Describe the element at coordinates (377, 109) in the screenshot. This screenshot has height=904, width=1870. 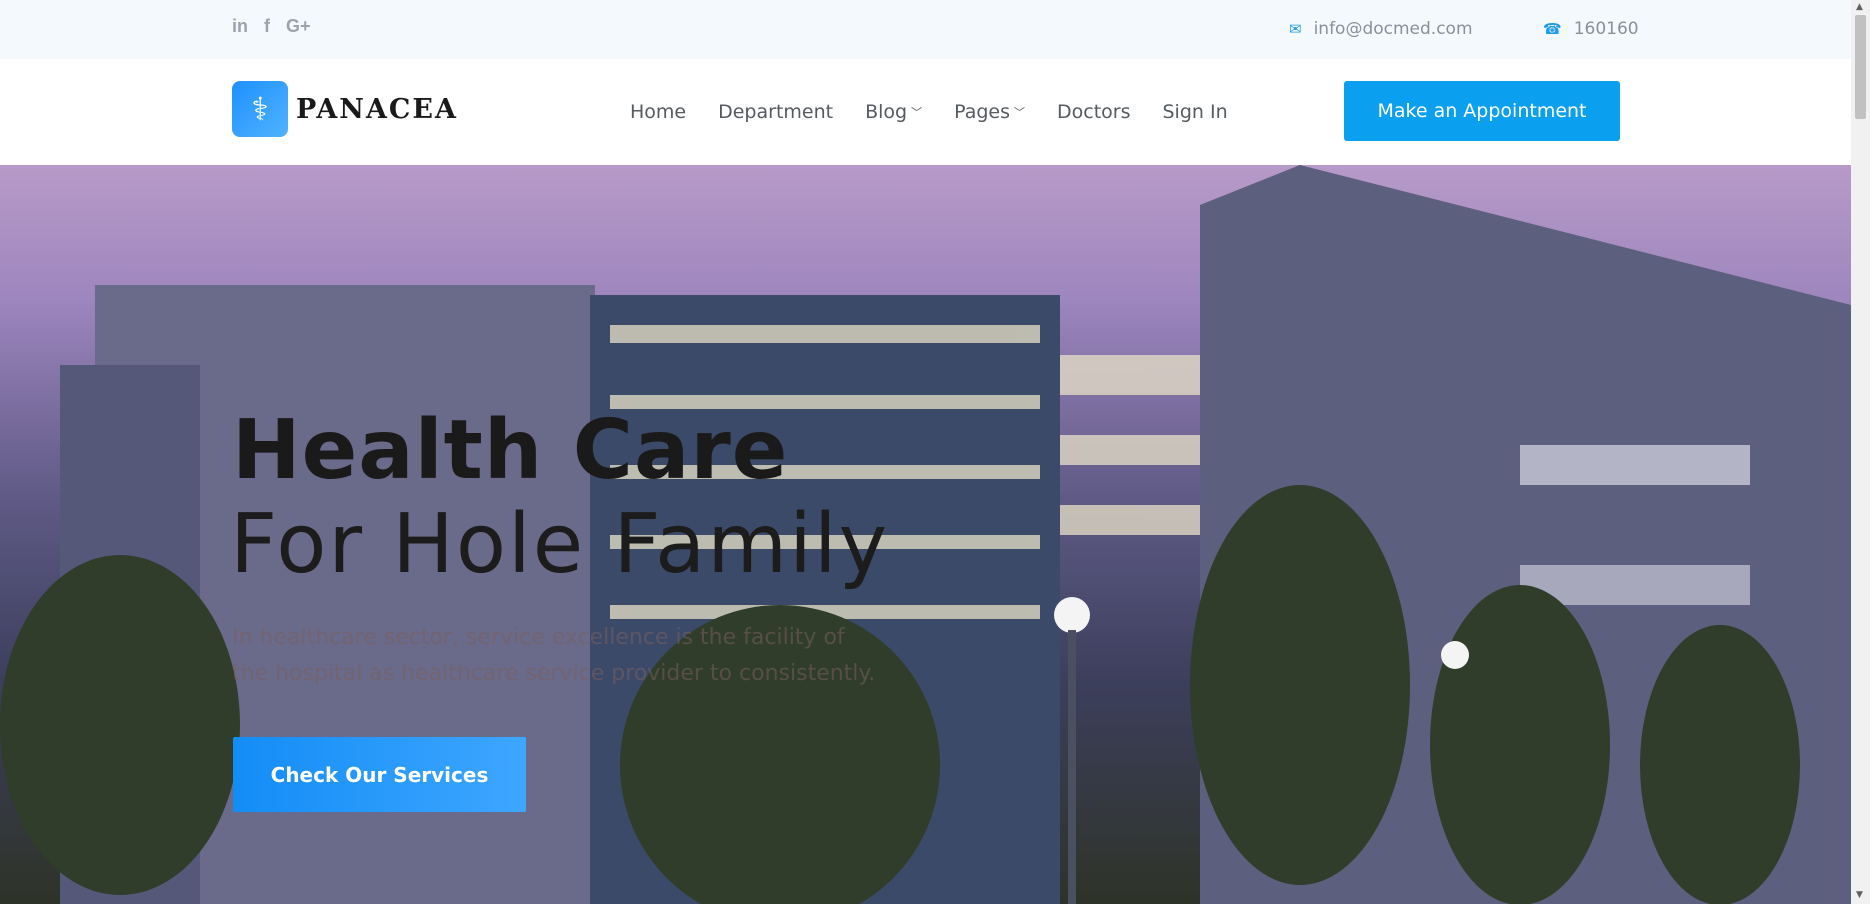
I see `logo-text: PANACEA` at that location.